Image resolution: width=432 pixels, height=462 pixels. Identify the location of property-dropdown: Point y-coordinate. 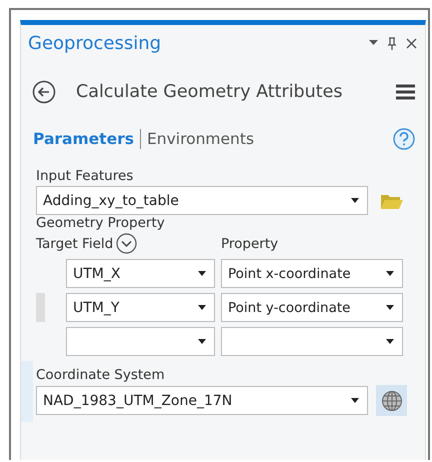
(312, 307).